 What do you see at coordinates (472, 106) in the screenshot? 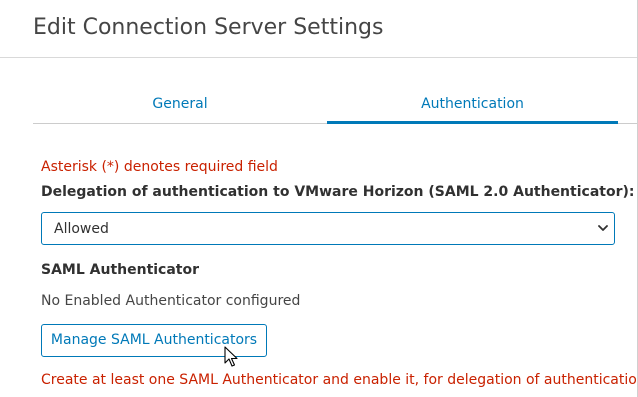
I see `tab-authentication: Authentication` at bounding box center [472, 106].